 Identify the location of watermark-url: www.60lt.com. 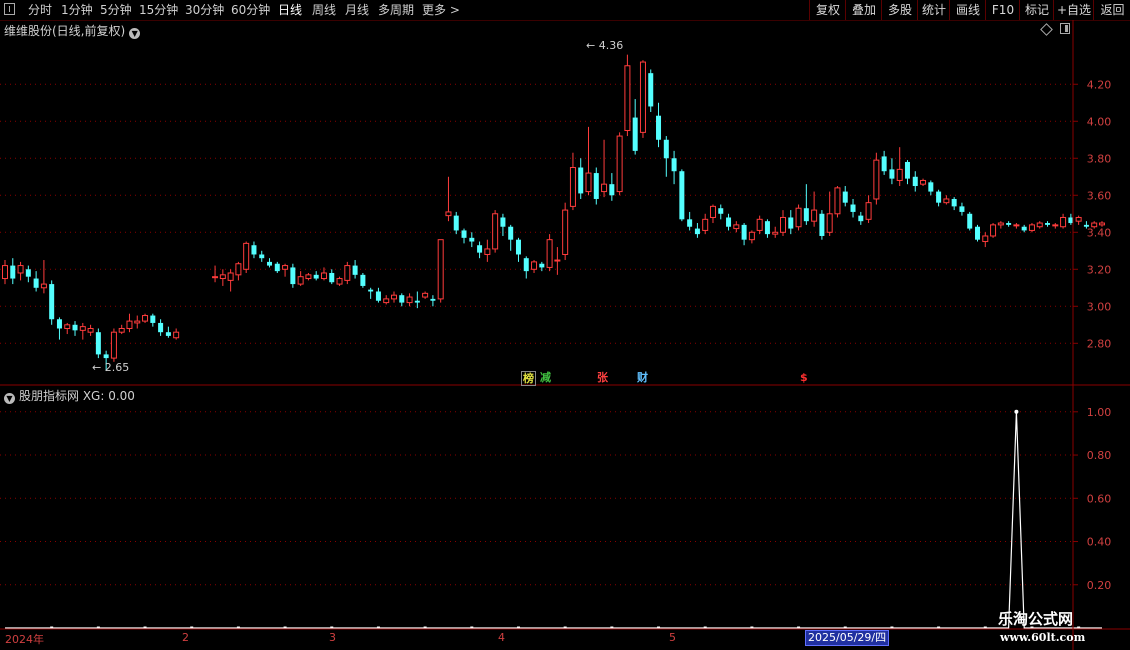
(1043, 637).